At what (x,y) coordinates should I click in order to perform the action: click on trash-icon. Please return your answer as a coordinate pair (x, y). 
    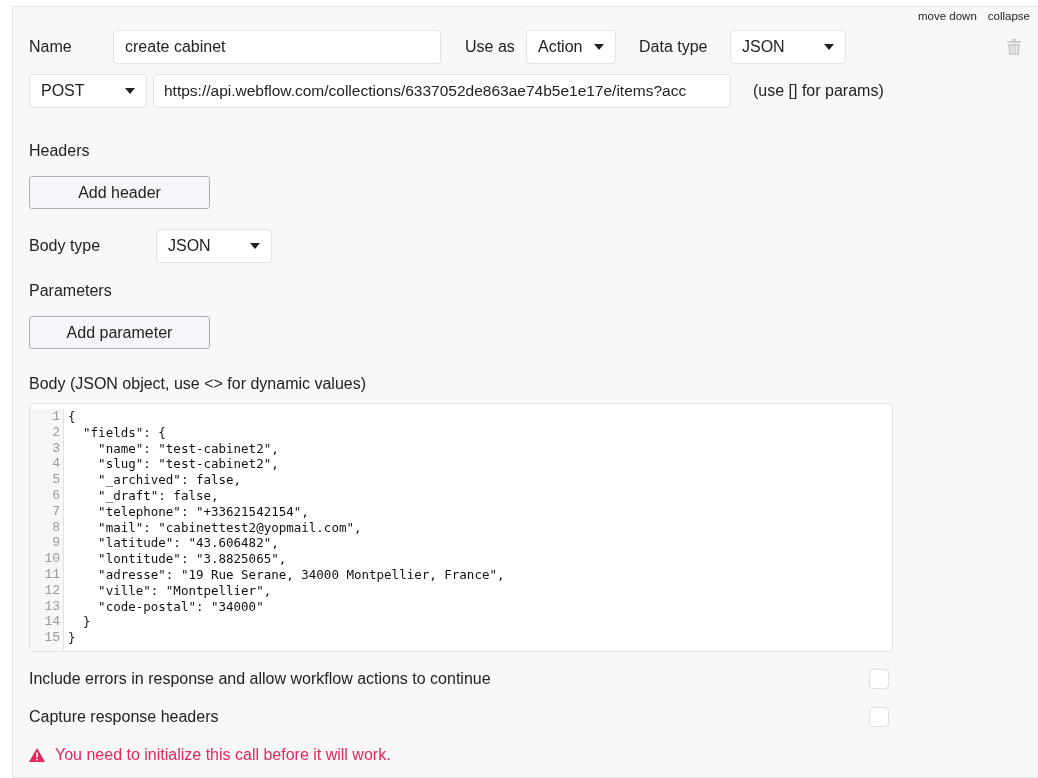
    Looking at the image, I should click on (1014, 47).